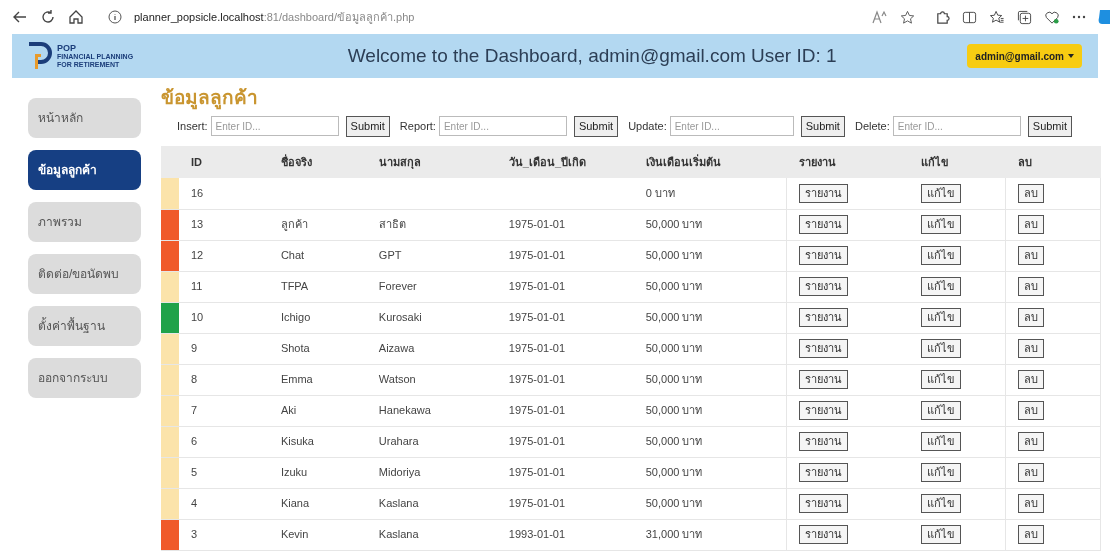 The width and height of the screenshot is (1110, 555). I want to click on collections-icon, so click(1024, 17).